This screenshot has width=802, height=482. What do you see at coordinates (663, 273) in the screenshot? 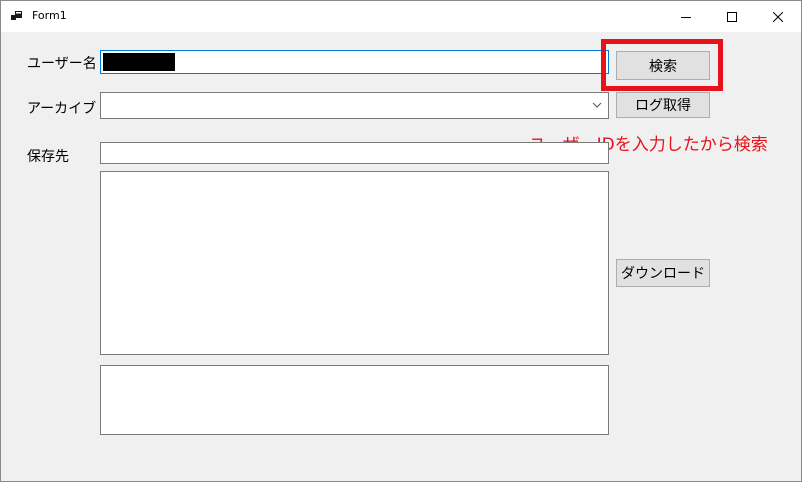
I see `download-button: ダウンロード` at bounding box center [663, 273].